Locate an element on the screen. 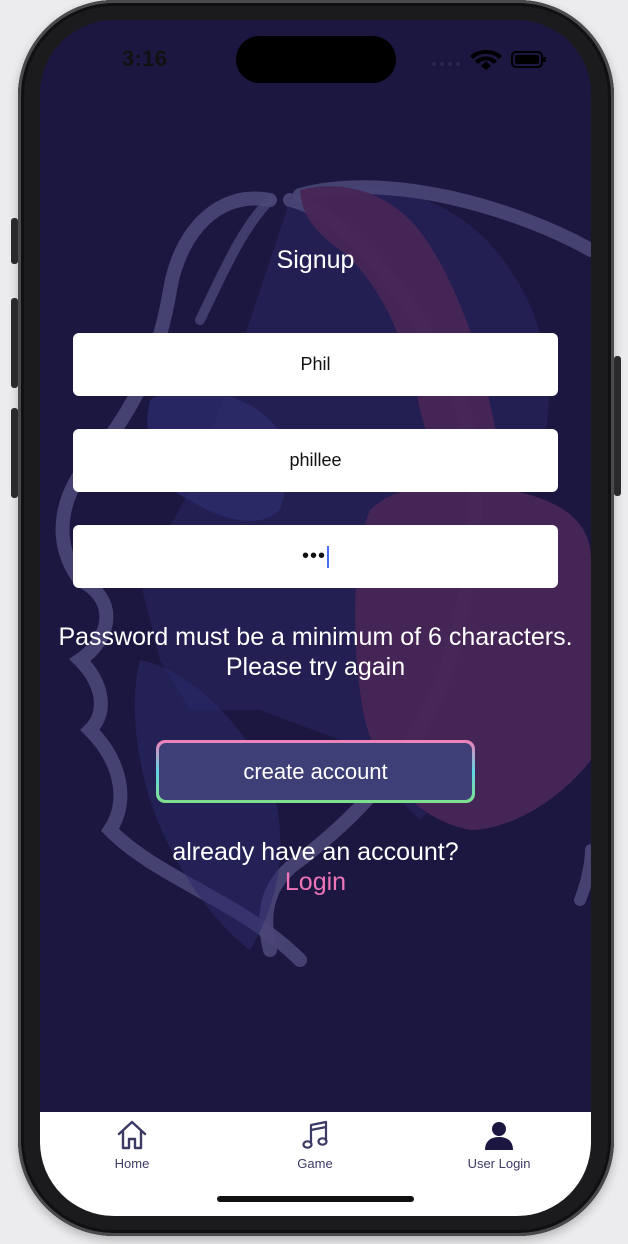 The height and width of the screenshot is (1244, 628). volume-down-button is located at coordinates (14, 453).